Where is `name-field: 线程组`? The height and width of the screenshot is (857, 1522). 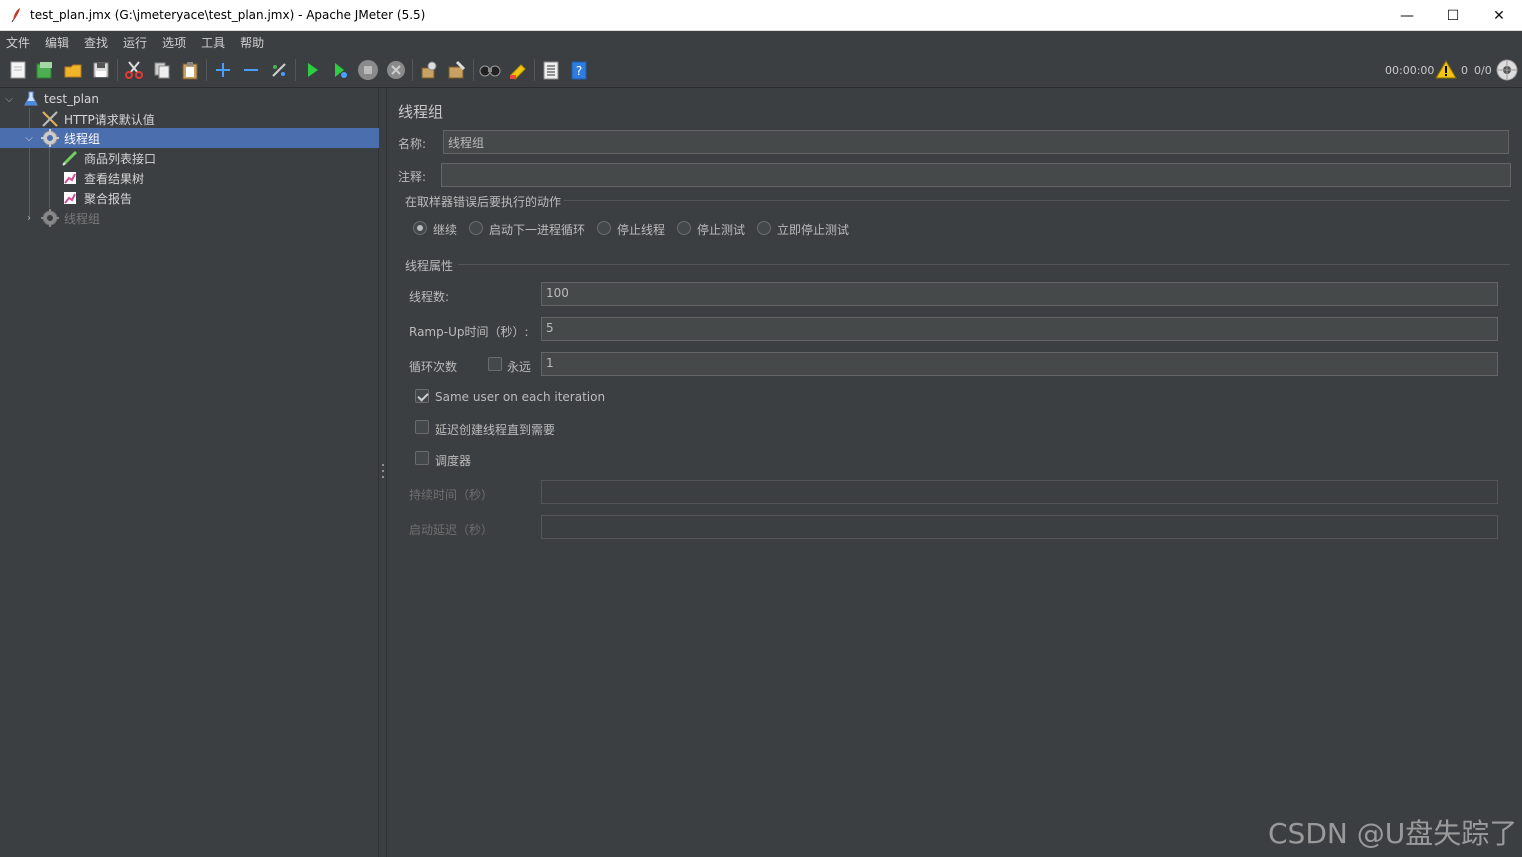 name-field: 线程组 is located at coordinates (976, 142).